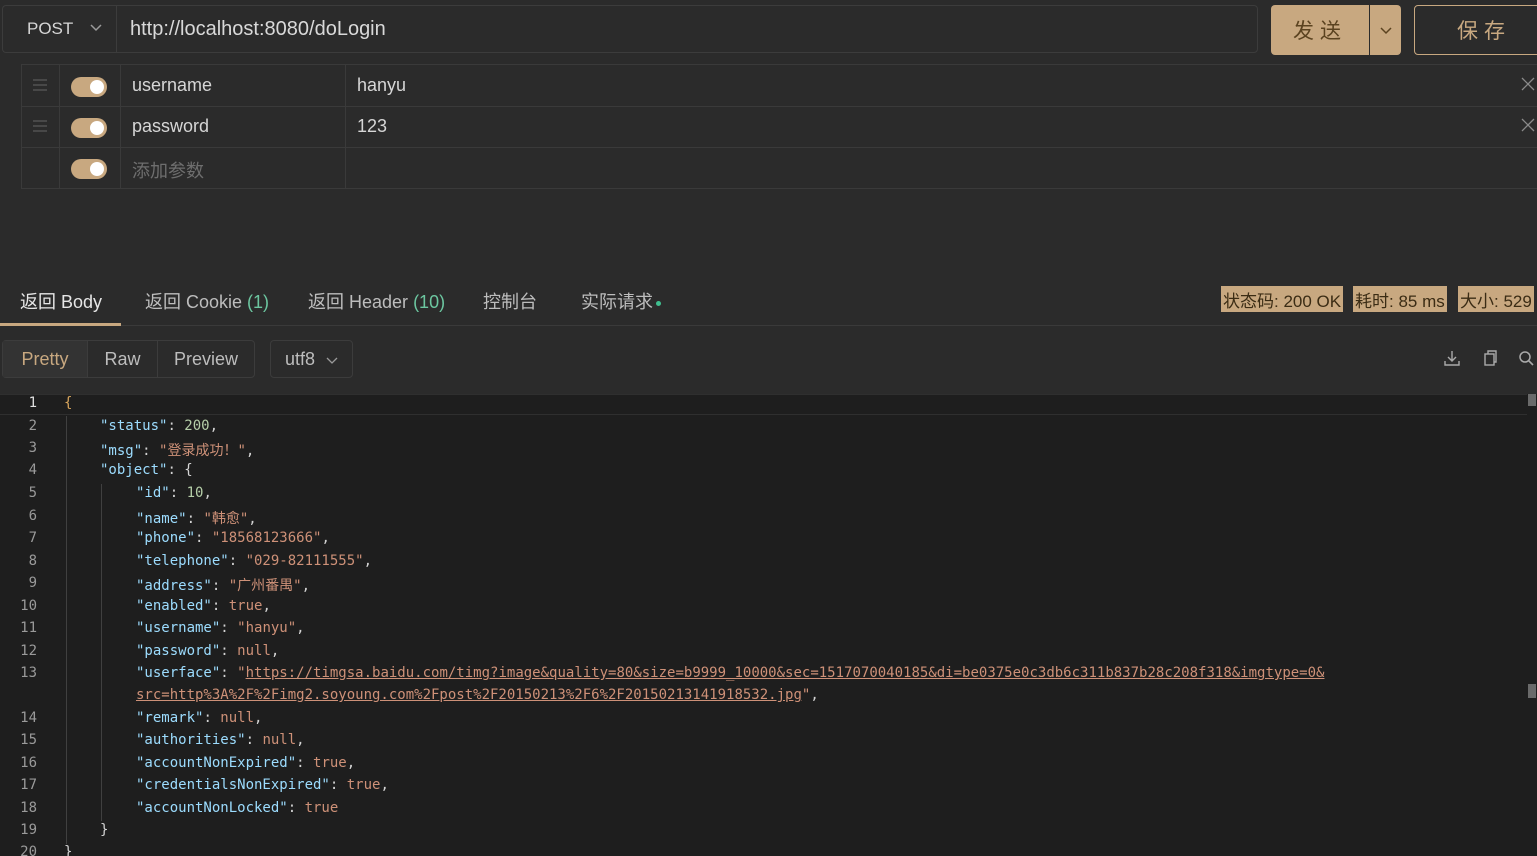 This screenshot has width=1537, height=856. What do you see at coordinates (233, 538) in the screenshot?
I see `code-line: "phone": "18568123666",` at bounding box center [233, 538].